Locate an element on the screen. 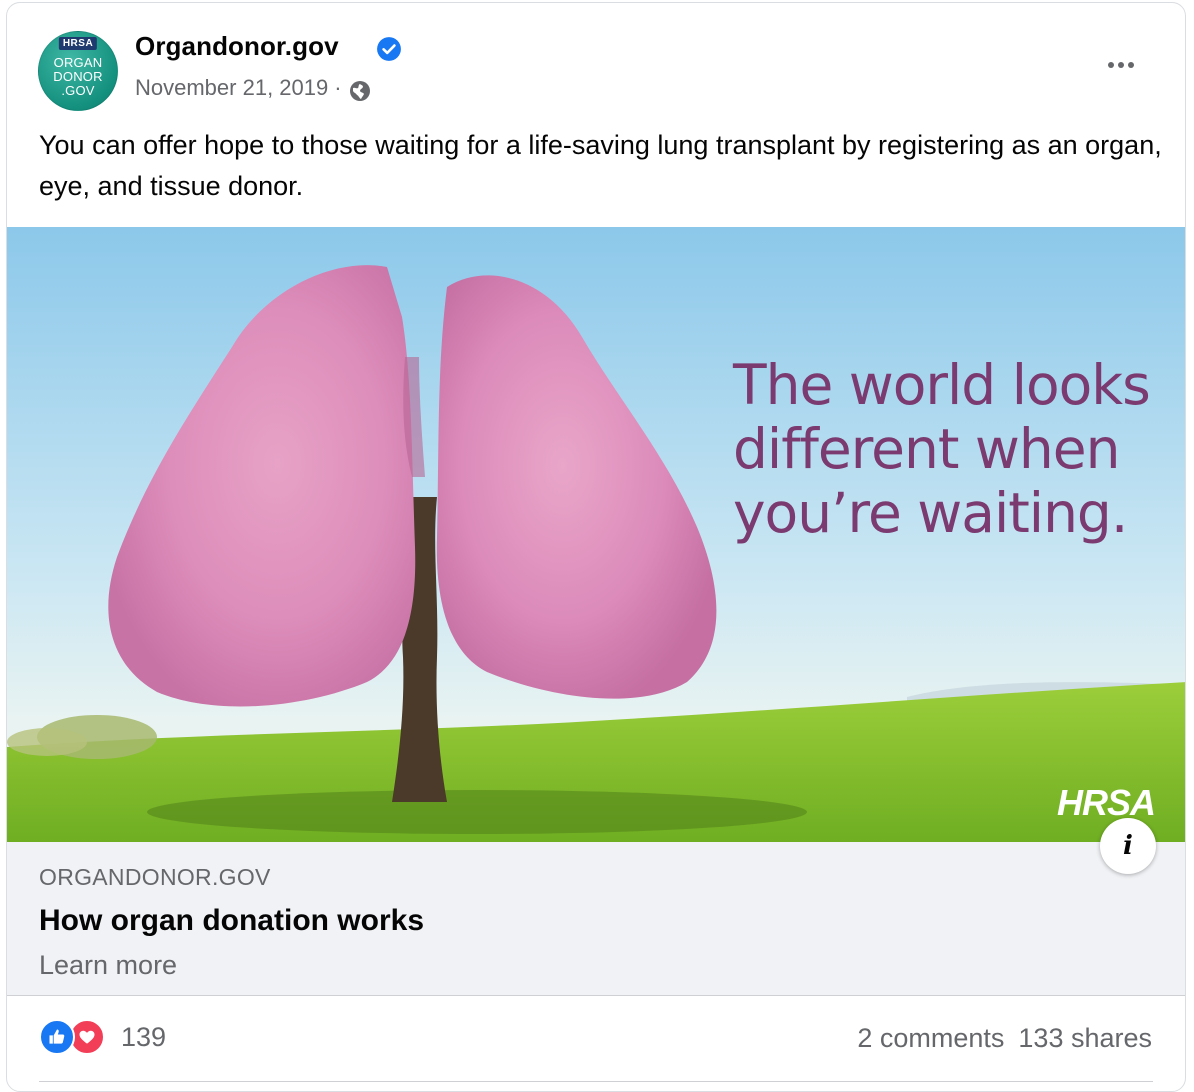  more-options-button is located at coordinates (1121, 65).